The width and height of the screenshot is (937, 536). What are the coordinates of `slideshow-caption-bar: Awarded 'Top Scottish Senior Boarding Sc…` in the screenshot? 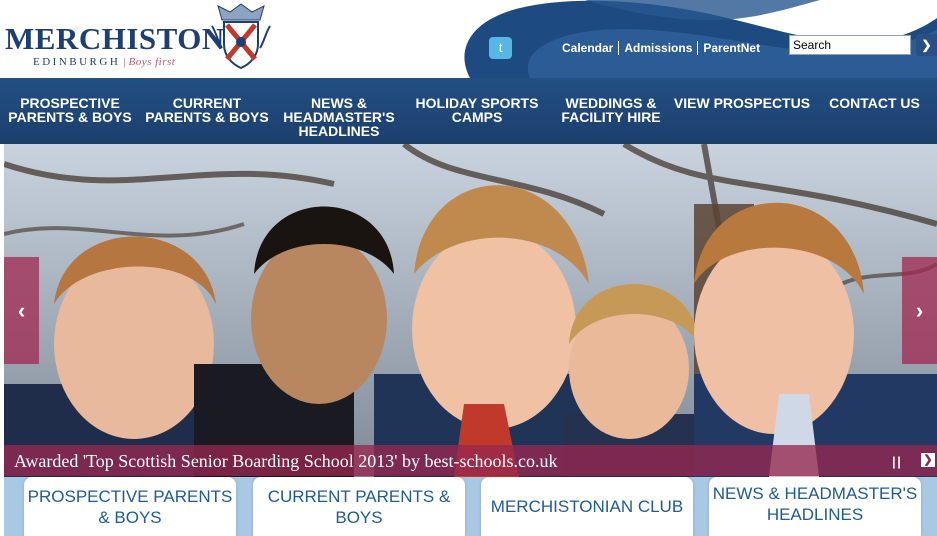 It's located at (470, 460).